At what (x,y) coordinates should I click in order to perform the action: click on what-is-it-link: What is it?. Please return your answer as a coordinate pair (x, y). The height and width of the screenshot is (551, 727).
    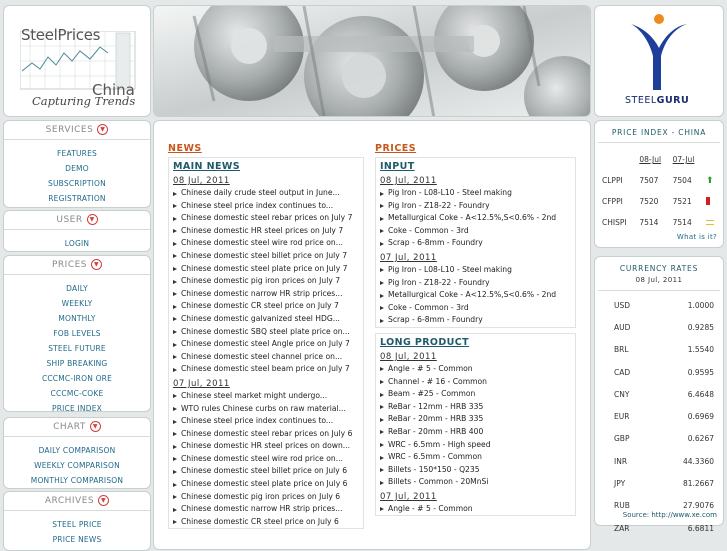
    Looking at the image, I should click on (697, 237).